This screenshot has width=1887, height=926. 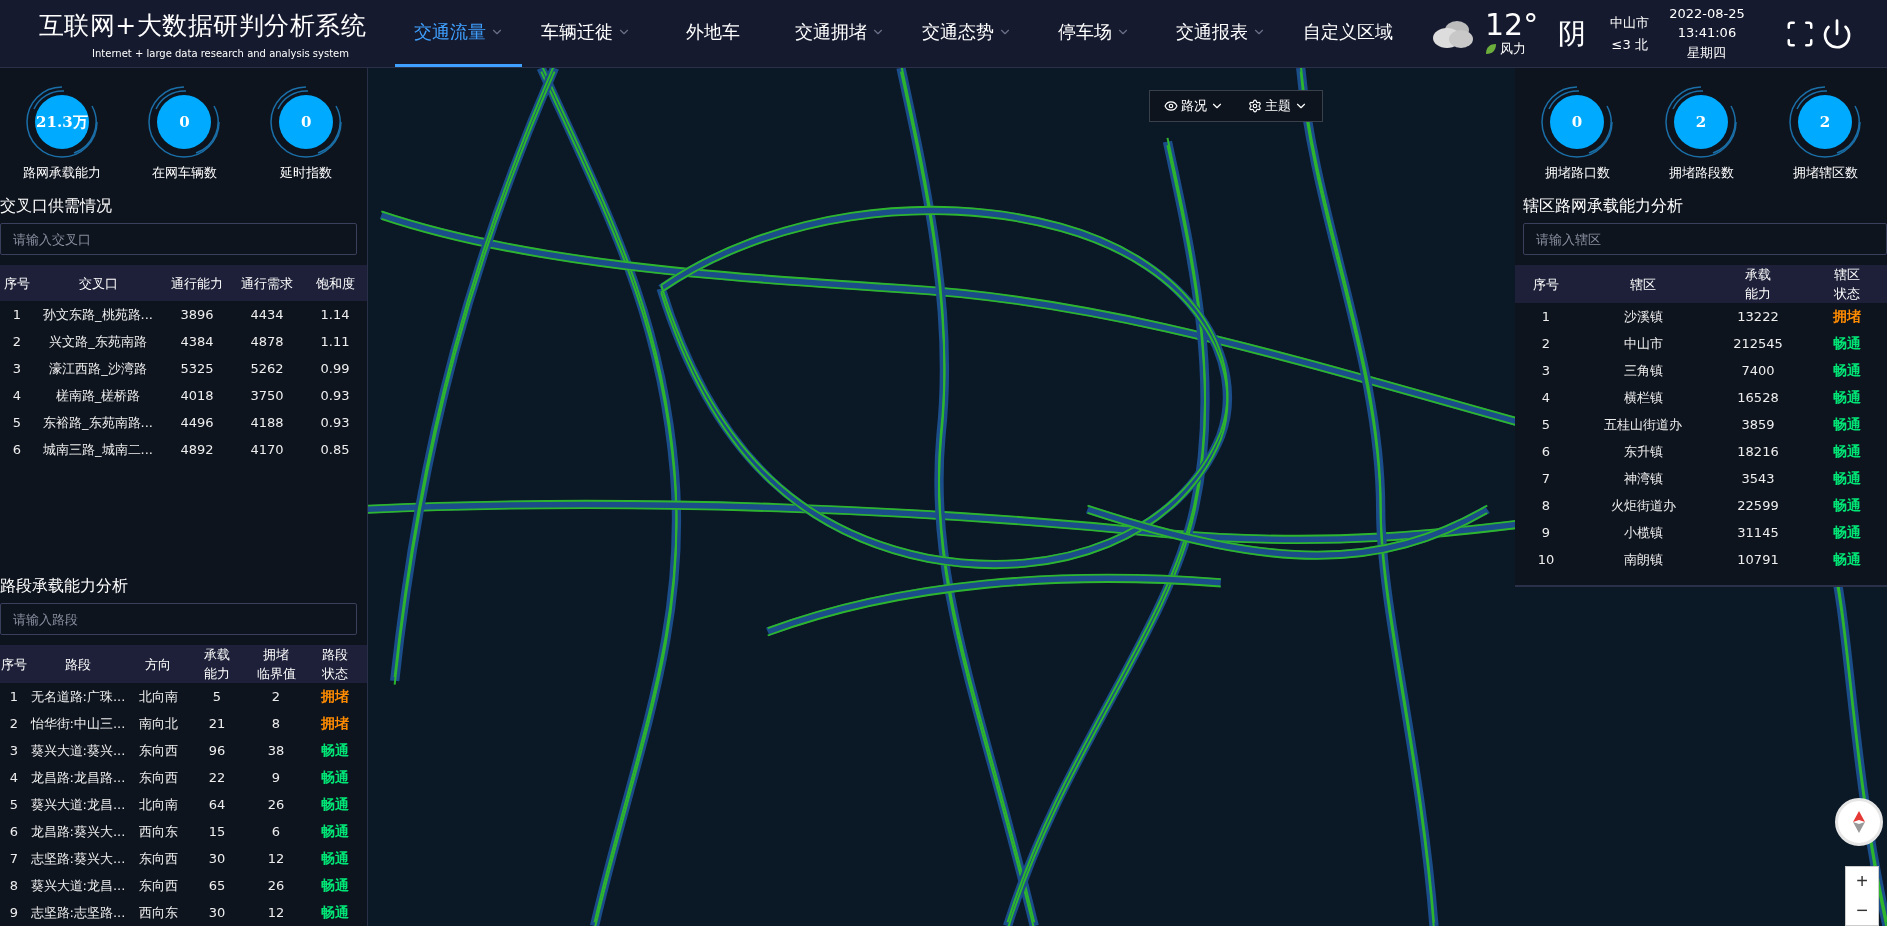 What do you see at coordinates (1643, 559) in the screenshot?
I see `table-cell-text: 南朗镇` at bounding box center [1643, 559].